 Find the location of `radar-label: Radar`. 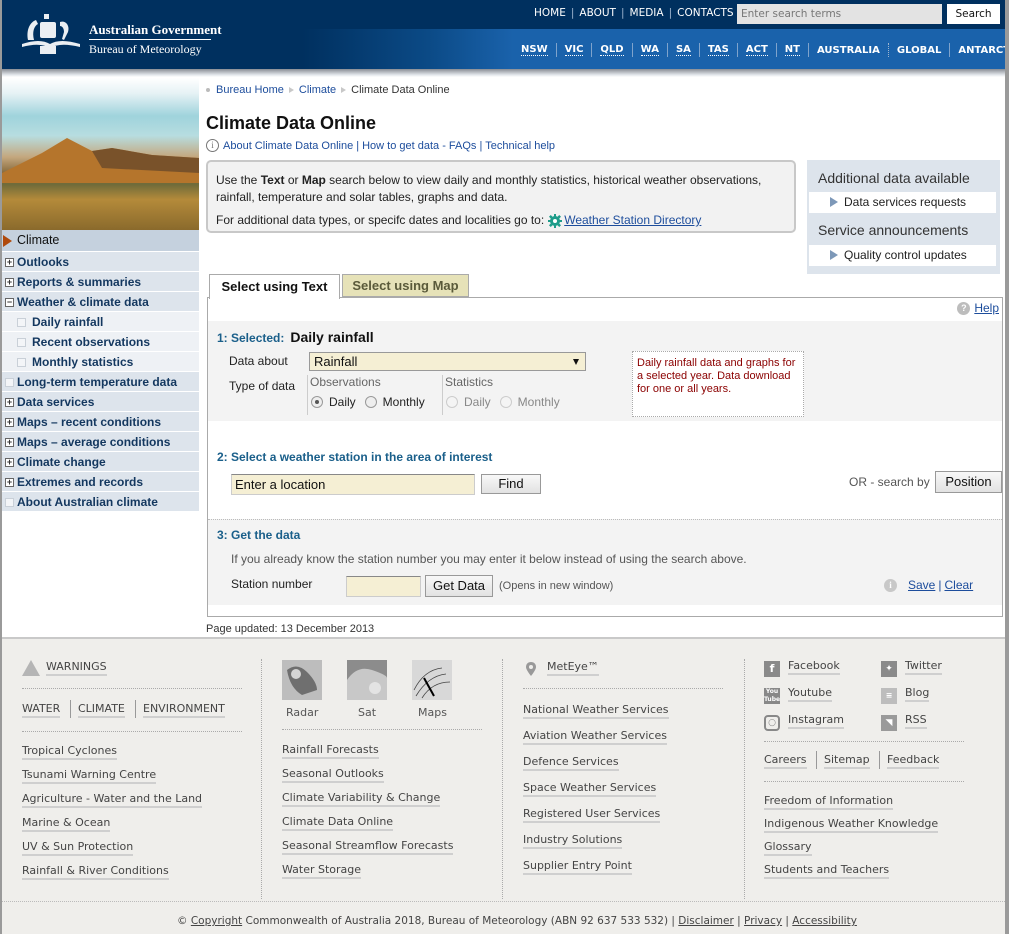

radar-label: Radar is located at coordinates (302, 712).